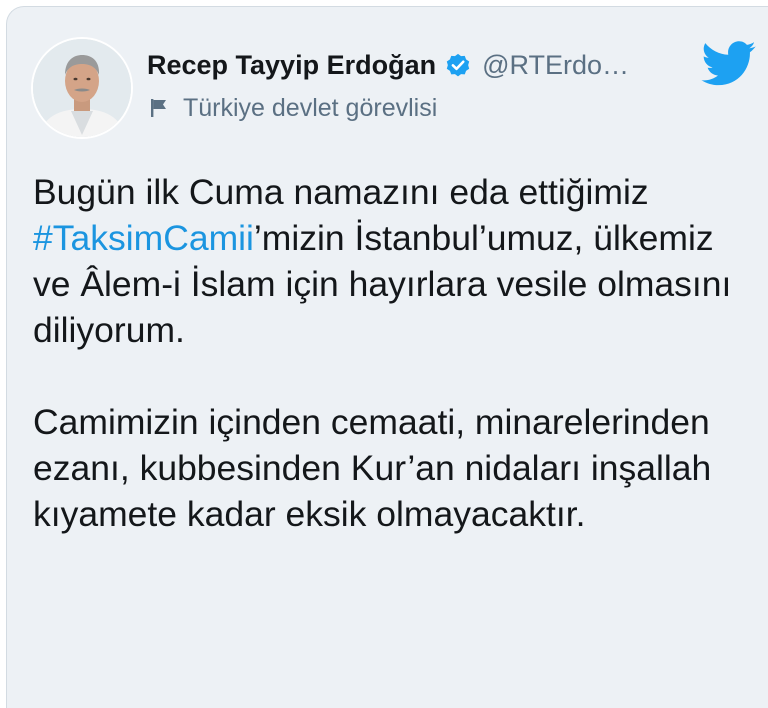  I want to click on author-avatar, so click(82, 88).